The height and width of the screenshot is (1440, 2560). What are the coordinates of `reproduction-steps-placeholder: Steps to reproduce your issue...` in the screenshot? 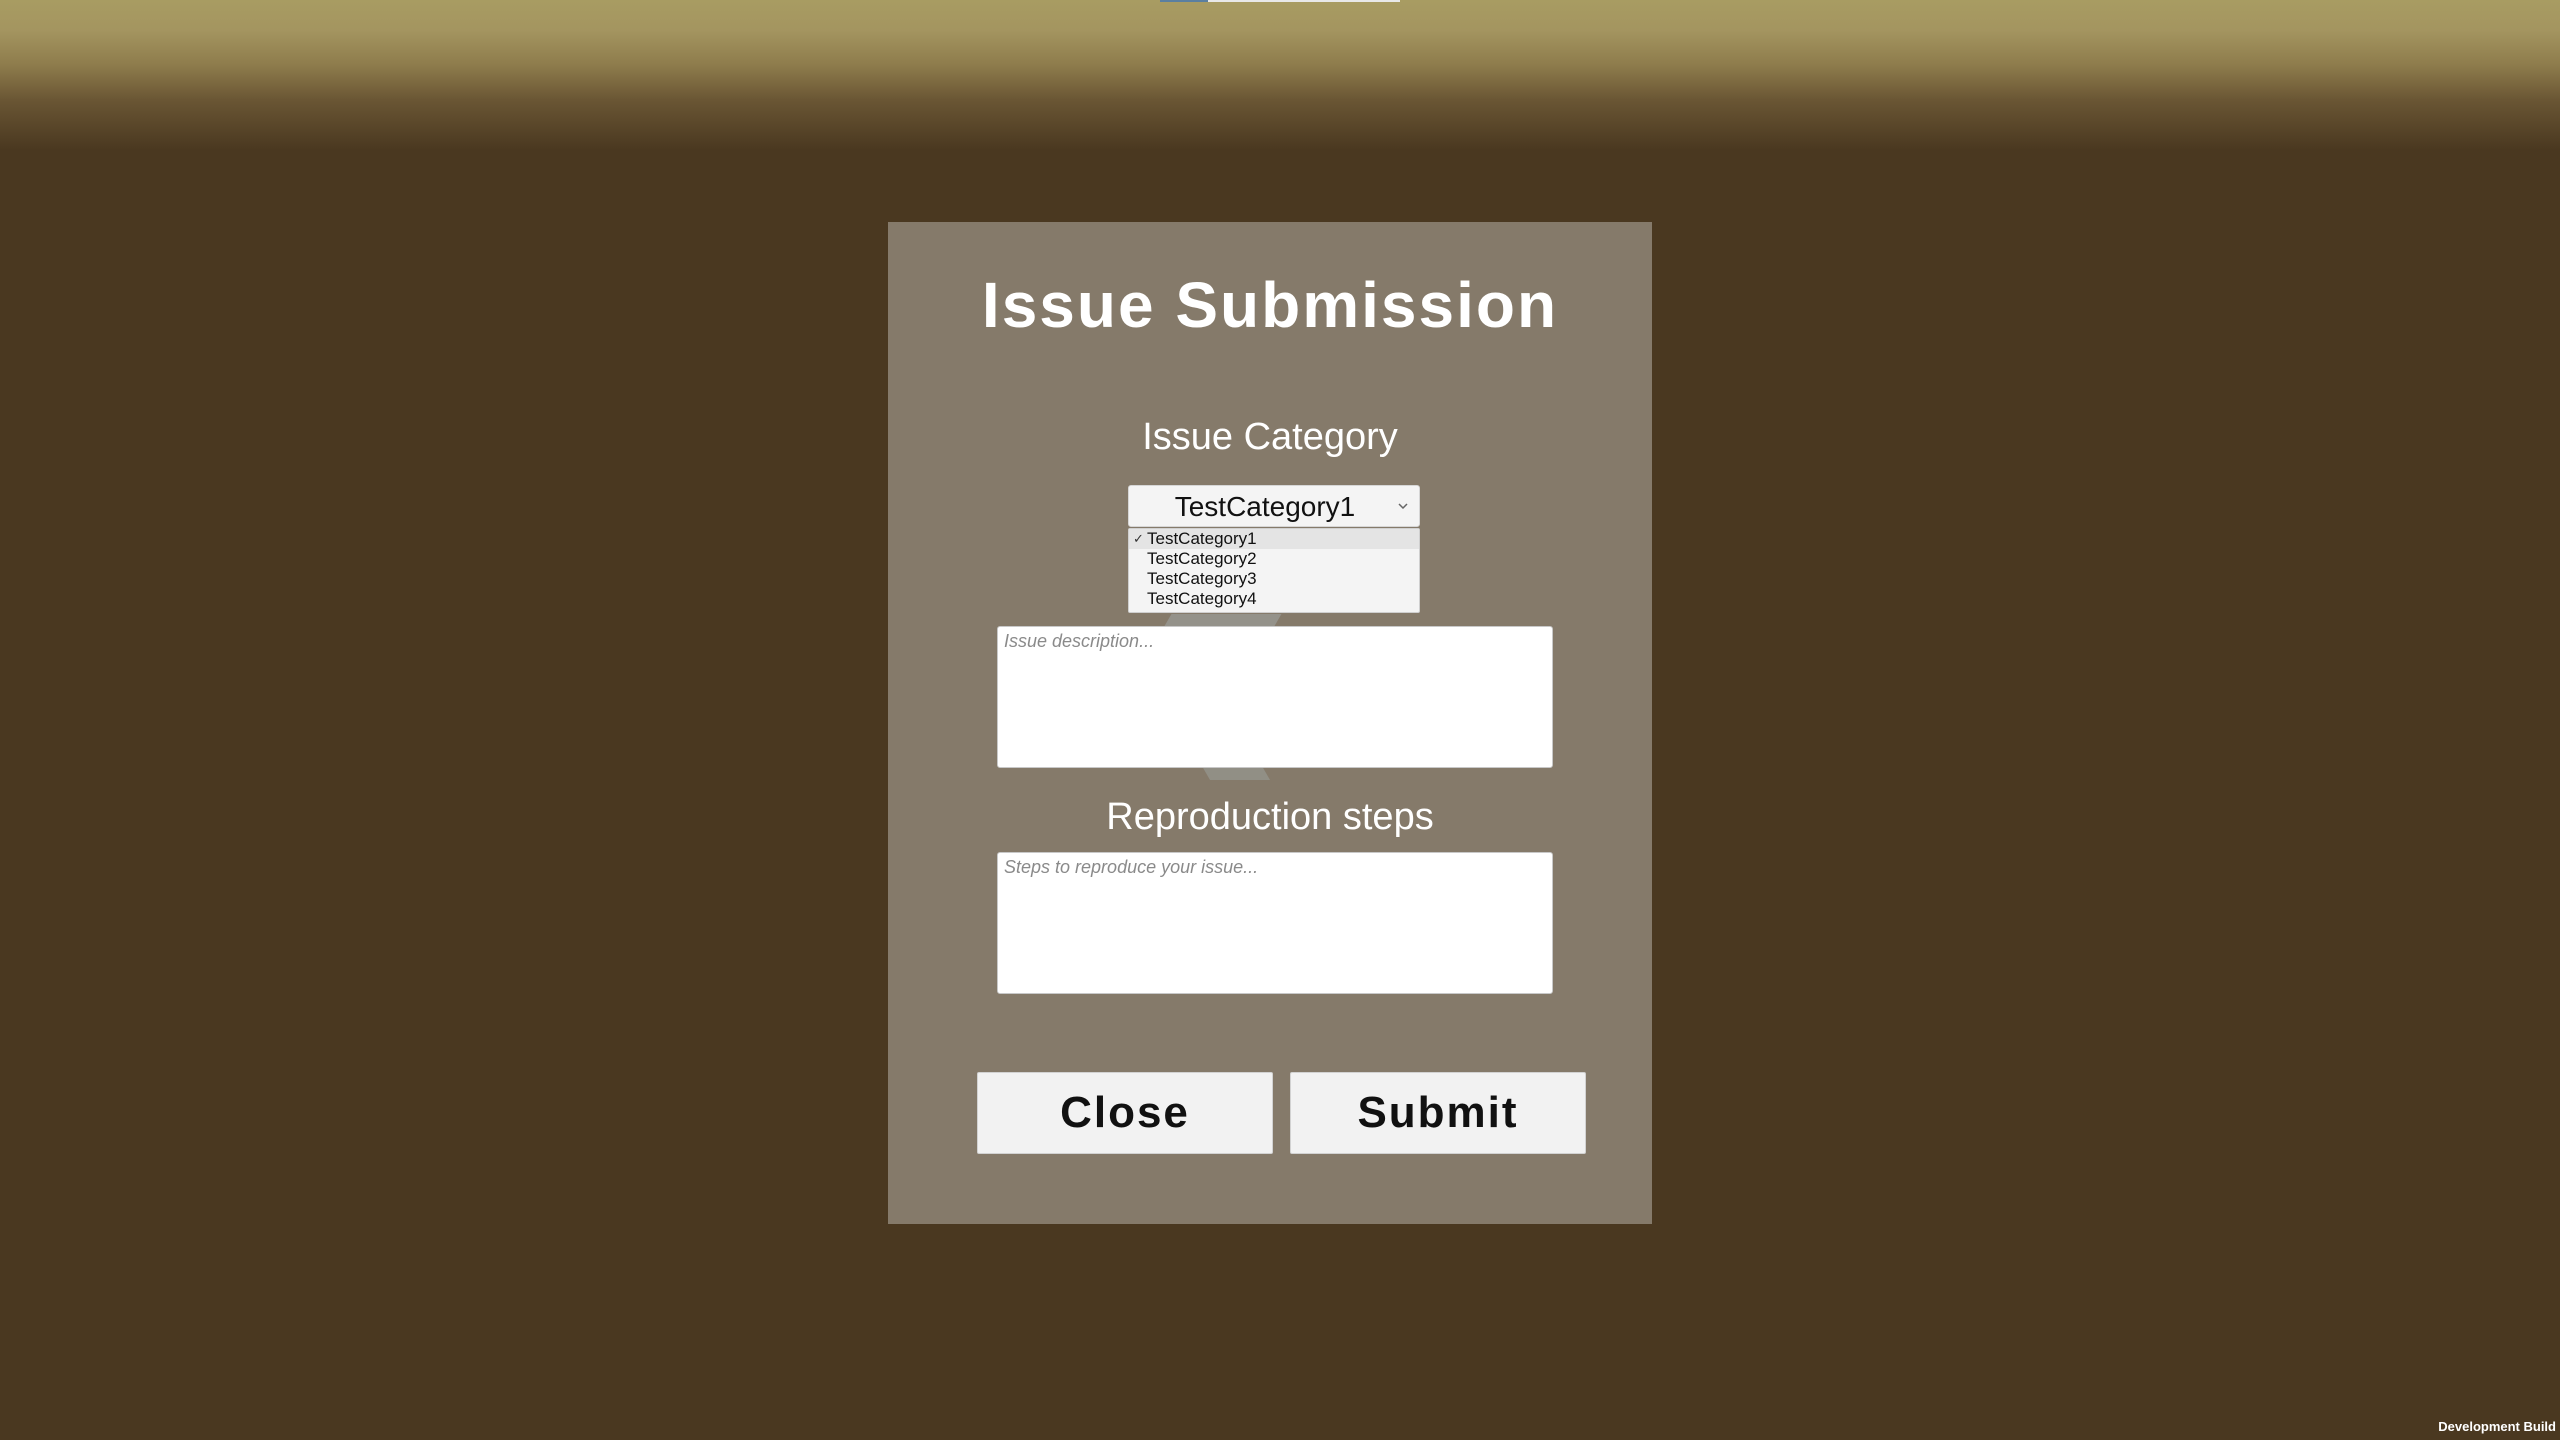 It's located at (1131, 867).